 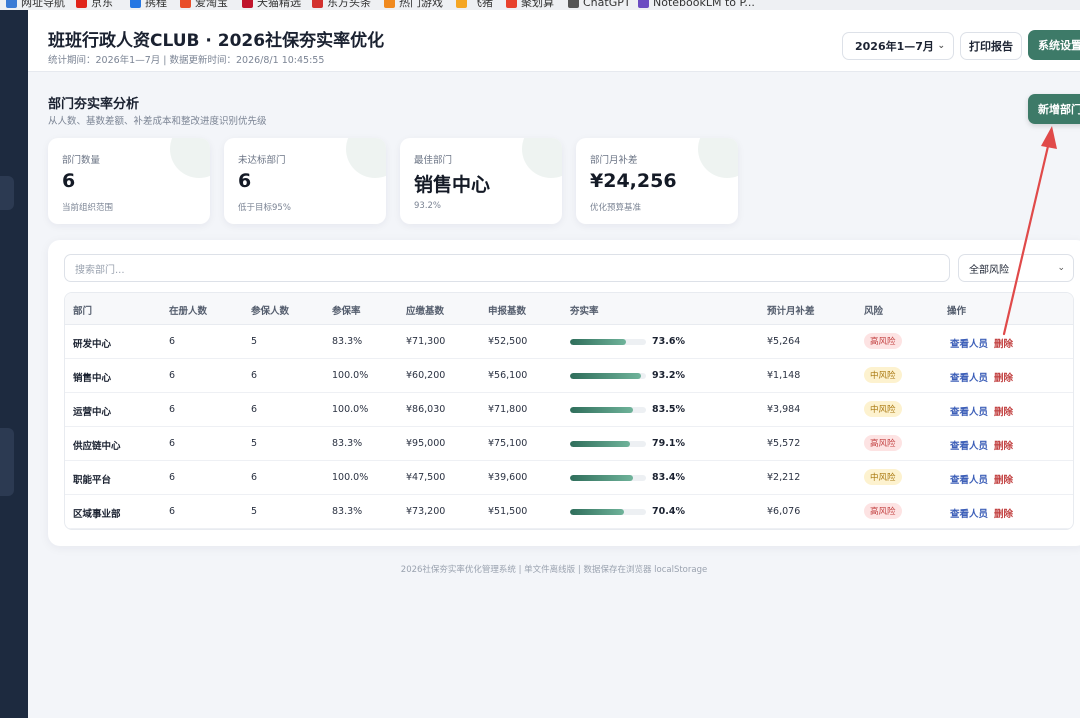 What do you see at coordinates (97, 446) in the screenshot?
I see `cell-department: 供应链中心` at bounding box center [97, 446].